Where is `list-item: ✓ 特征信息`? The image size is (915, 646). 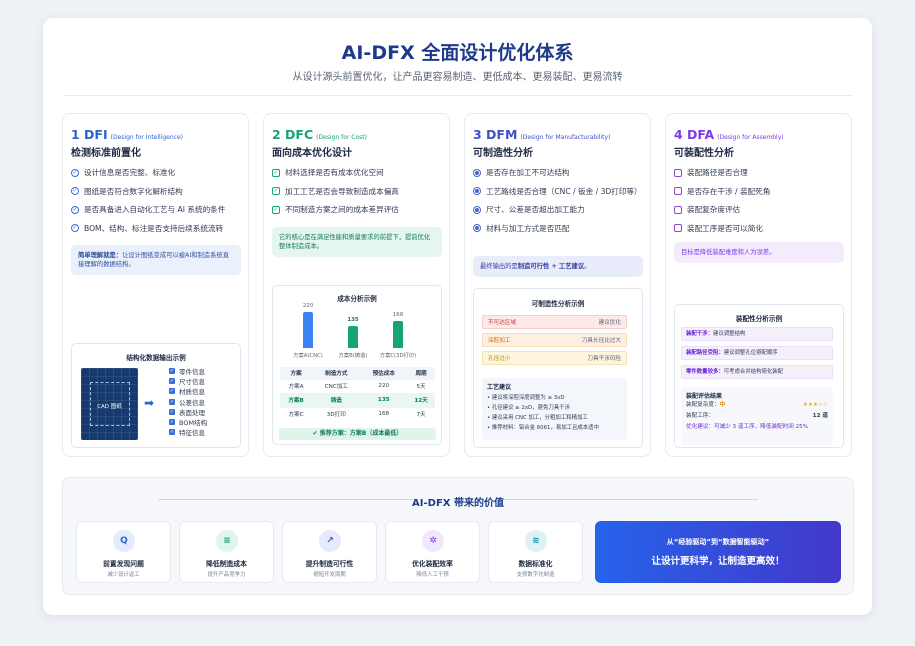
list-item: ✓ 特征信息 is located at coordinates (187, 433).